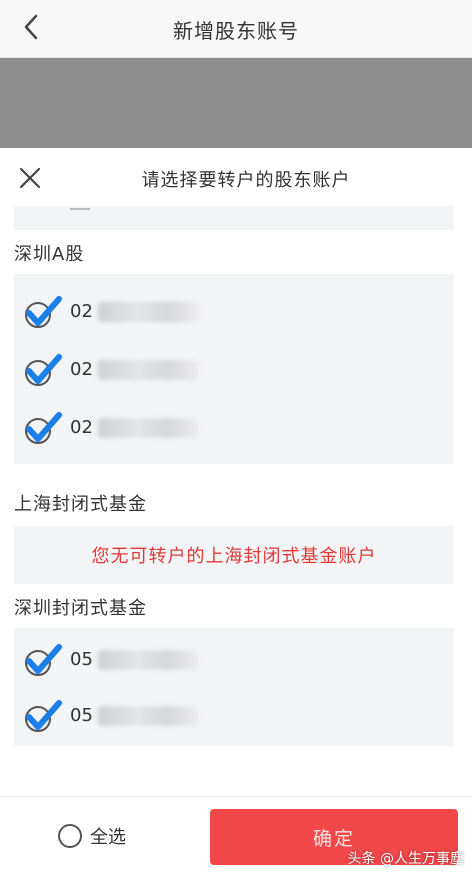 This screenshot has height=878, width=472. I want to click on section-label-sz-closed-fund: 深圳封闭式基金, so click(80, 608).